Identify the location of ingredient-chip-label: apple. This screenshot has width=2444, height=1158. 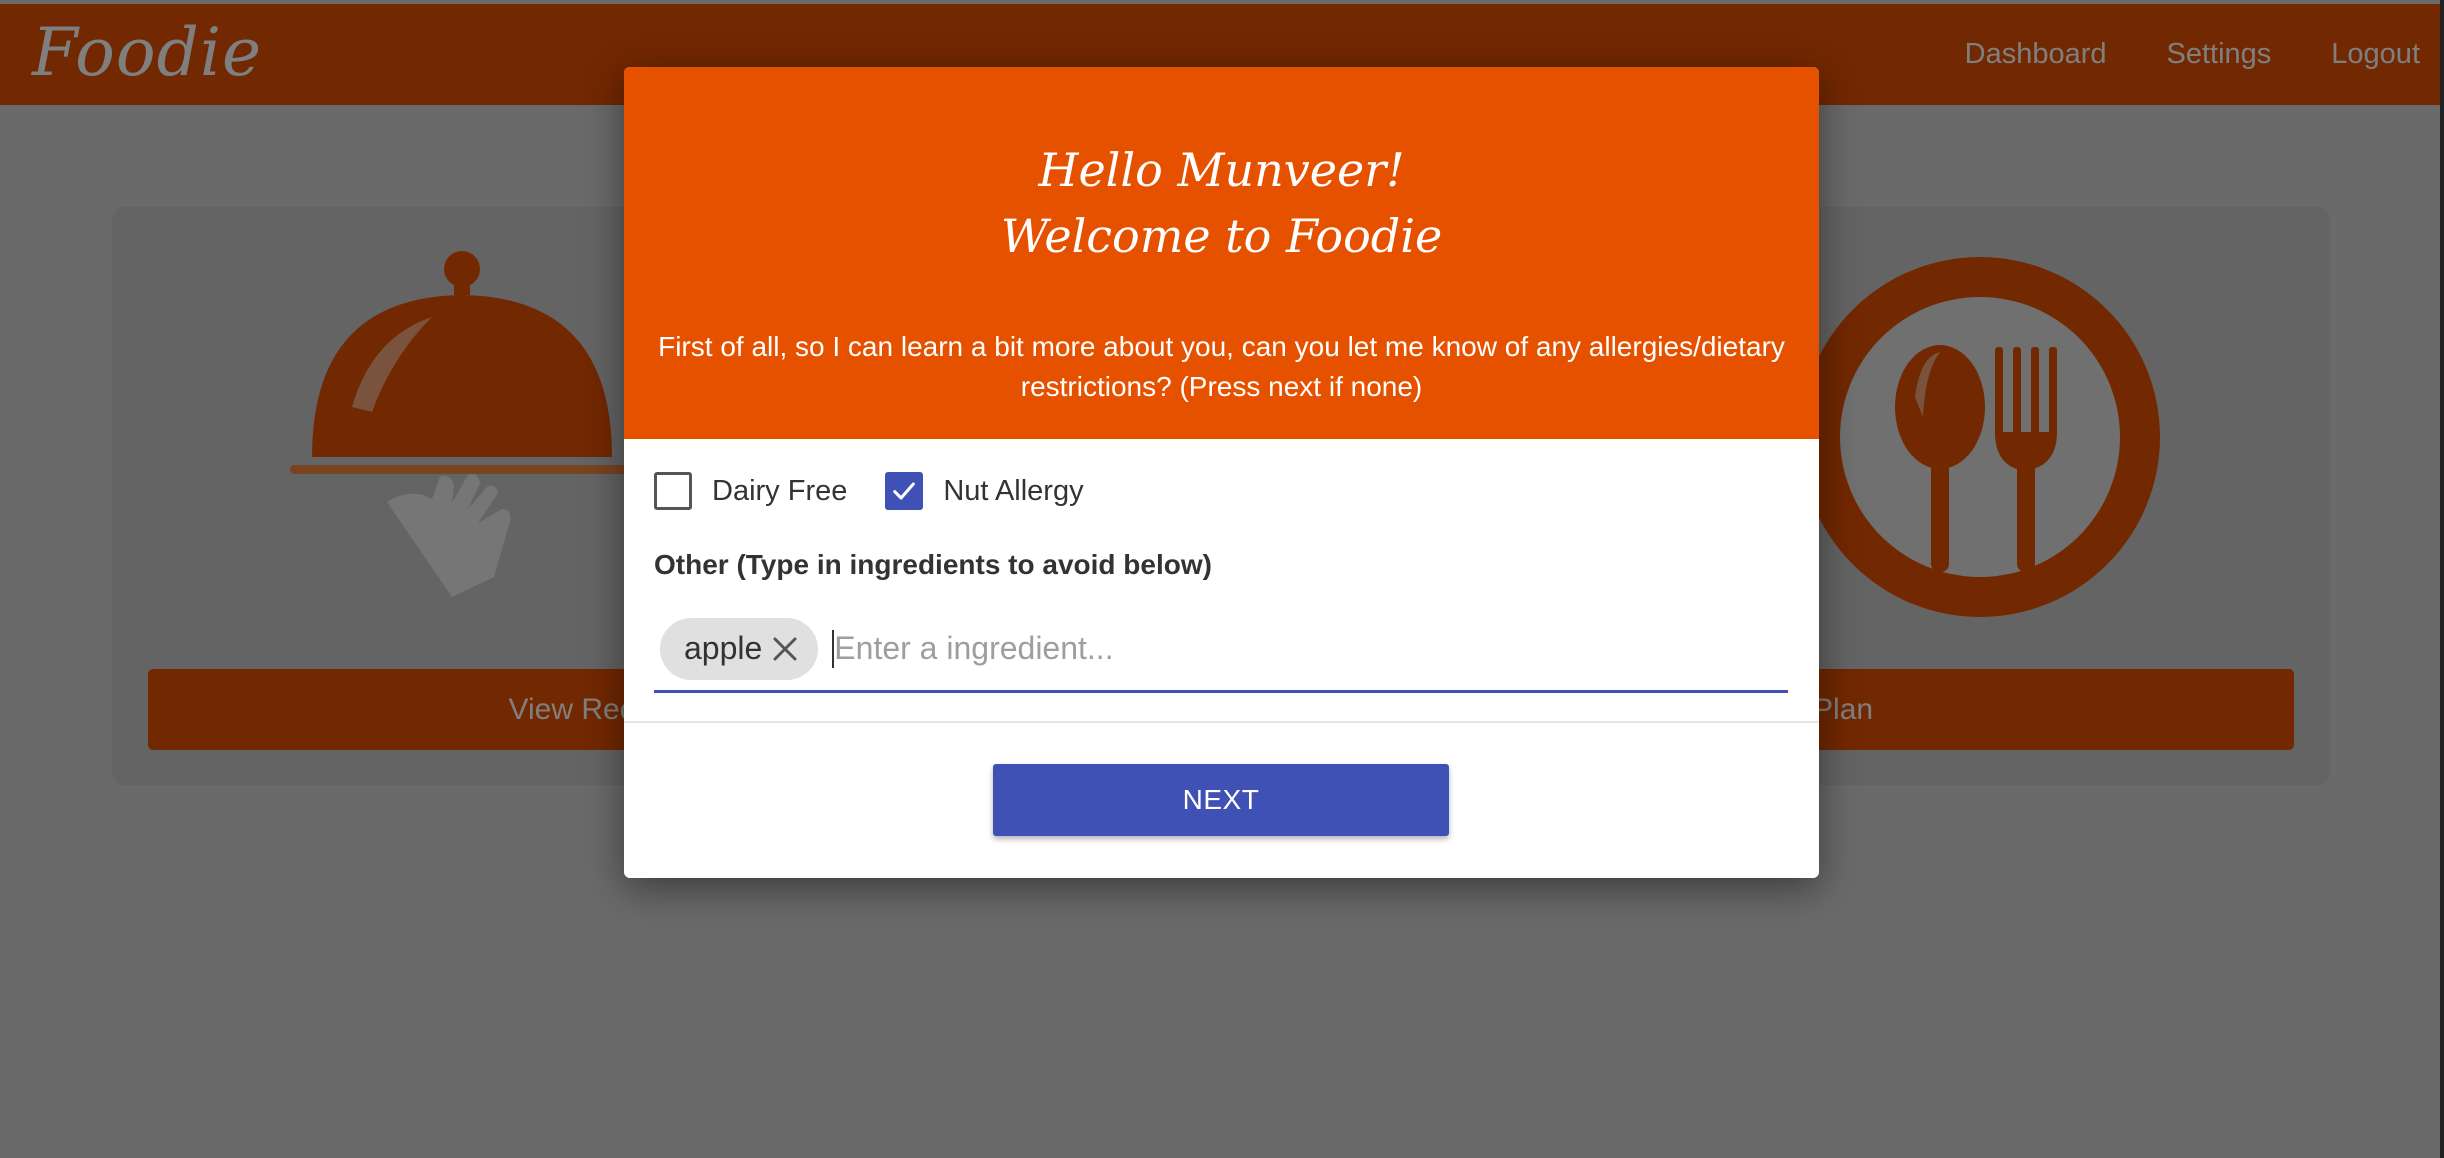
(723, 648).